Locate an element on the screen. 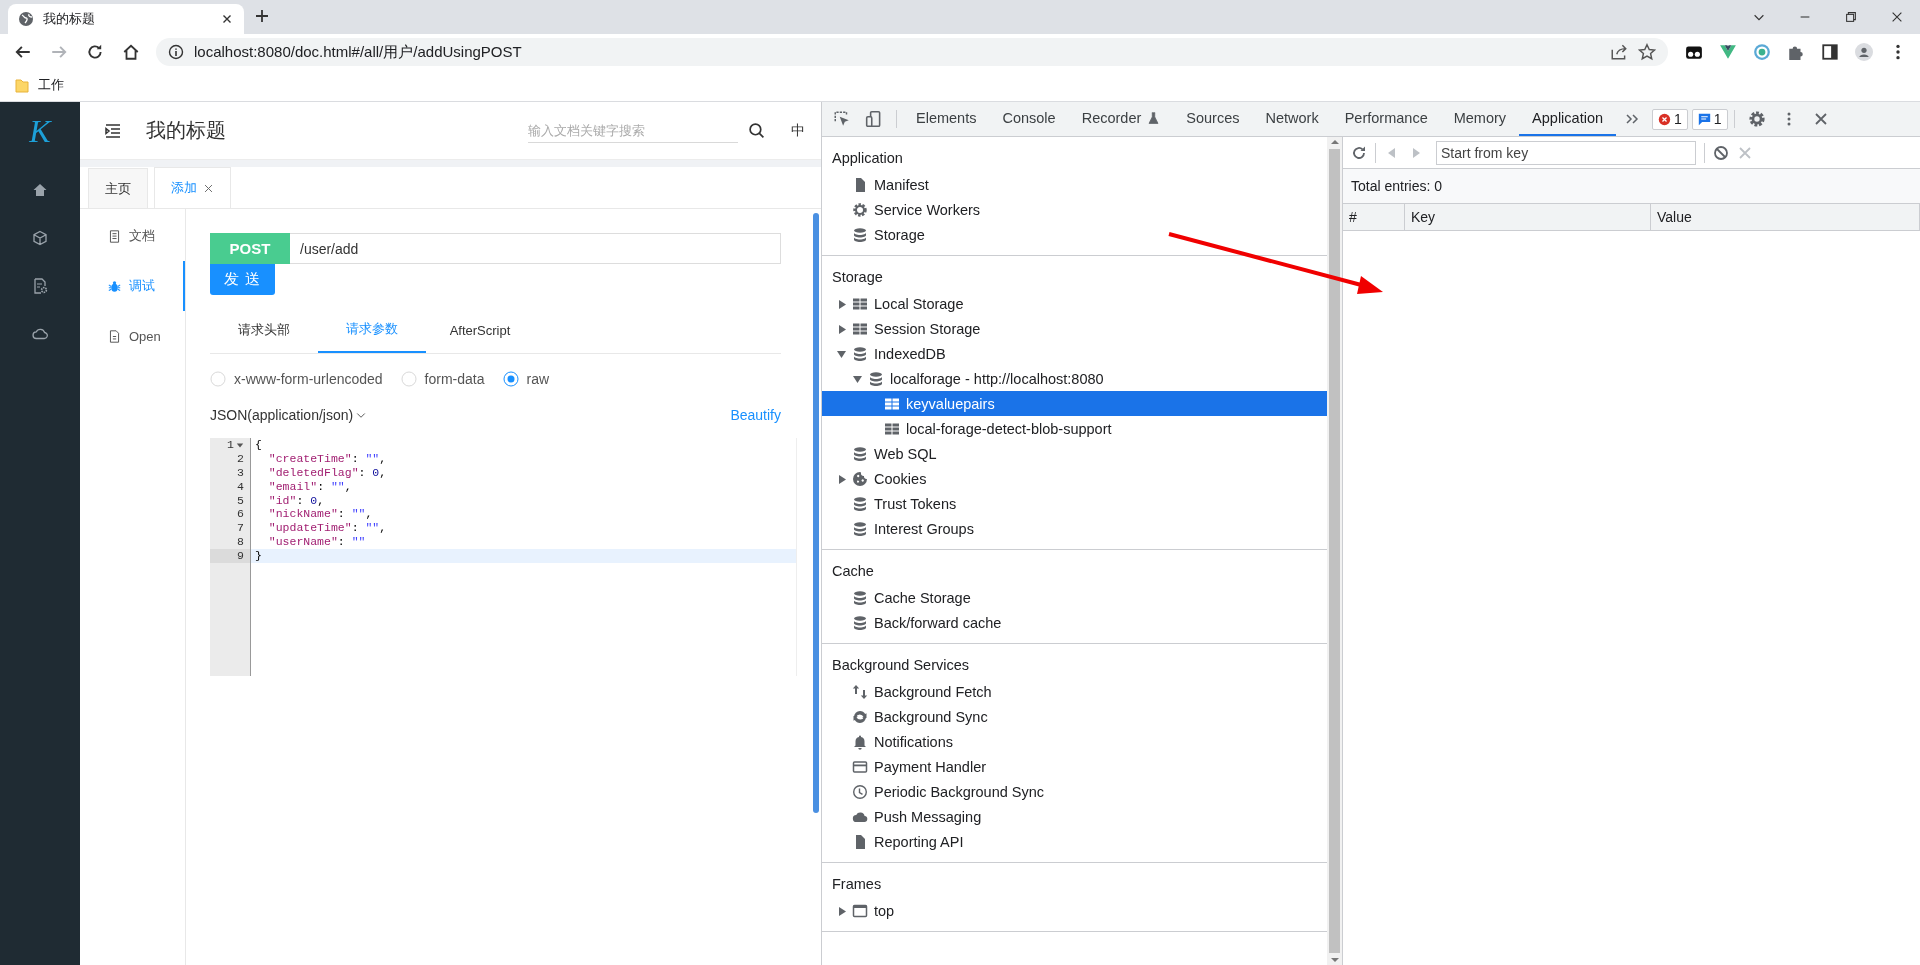 The width and height of the screenshot is (1920, 965). new-tab-icon is located at coordinates (262, 15).